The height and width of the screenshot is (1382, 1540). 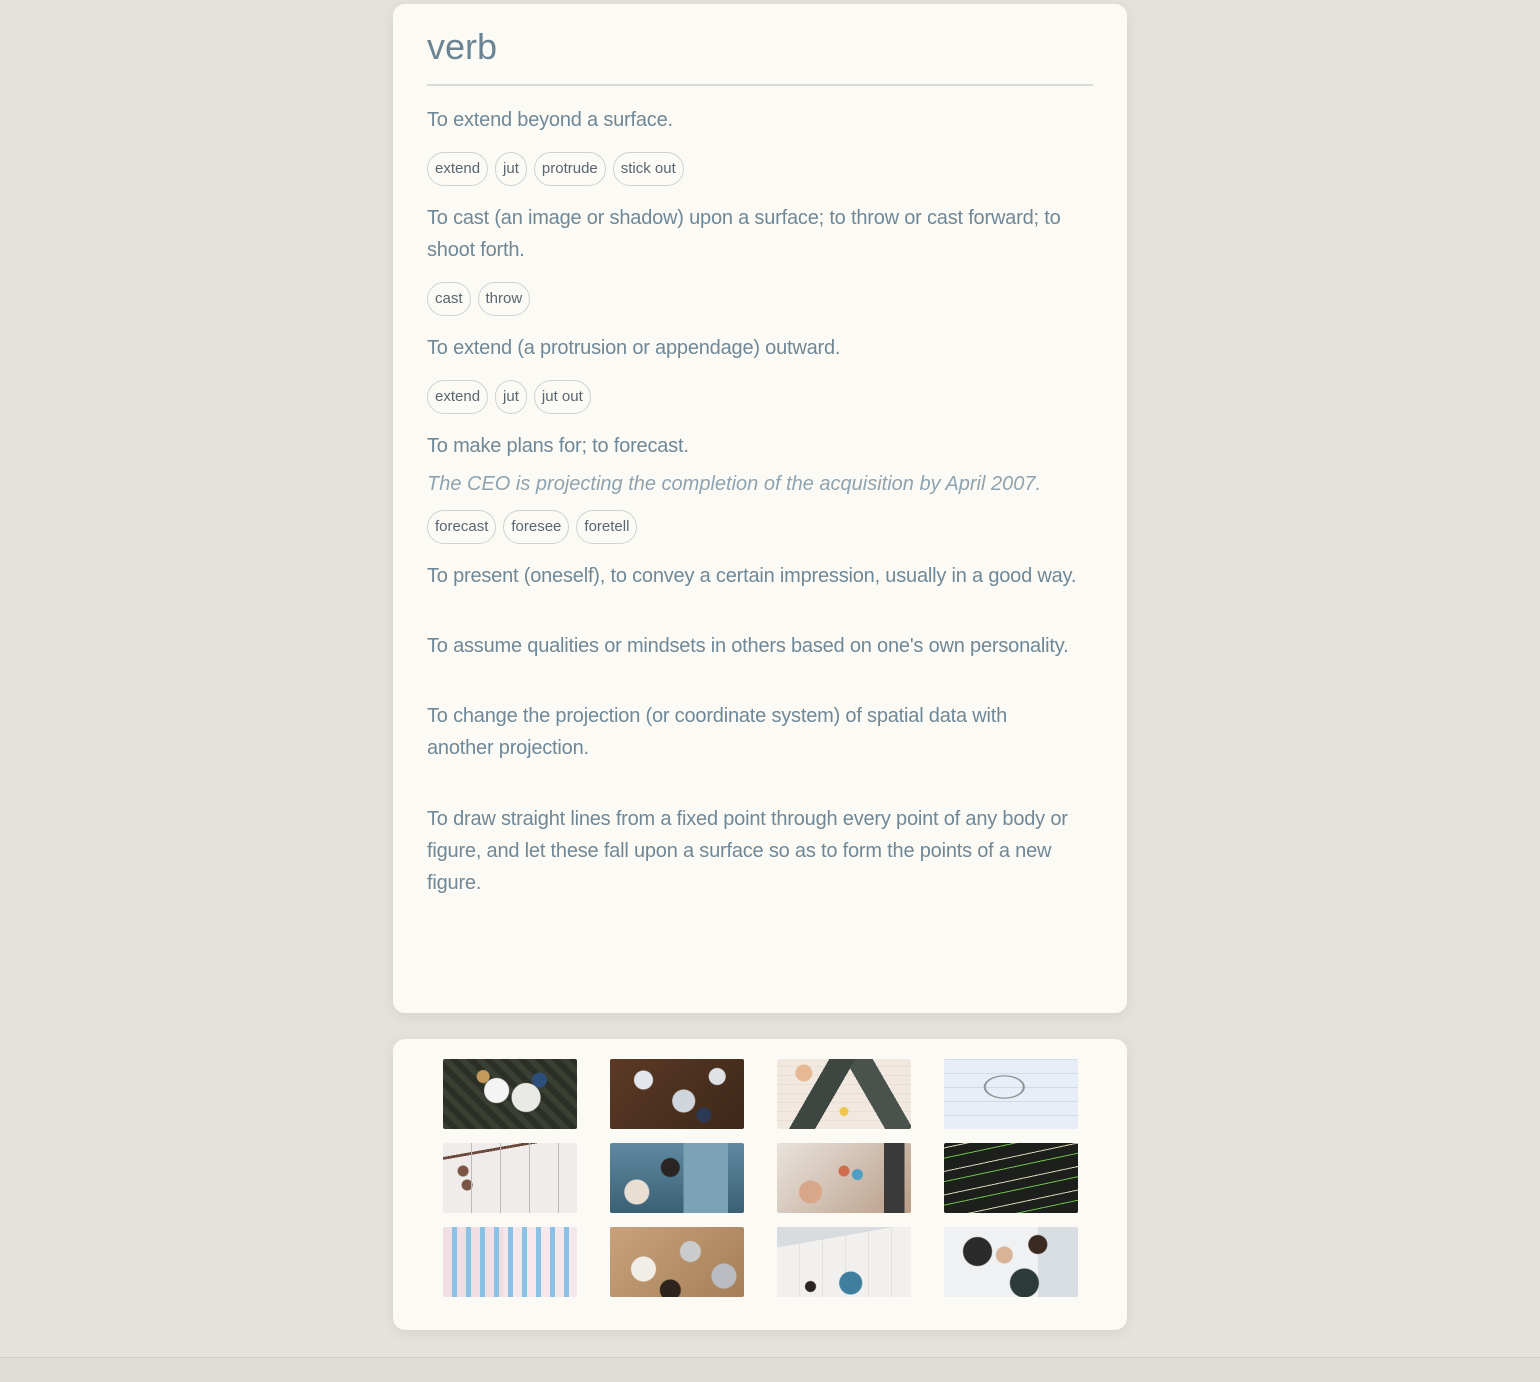 I want to click on synonym-chip: throw, so click(x=504, y=299).